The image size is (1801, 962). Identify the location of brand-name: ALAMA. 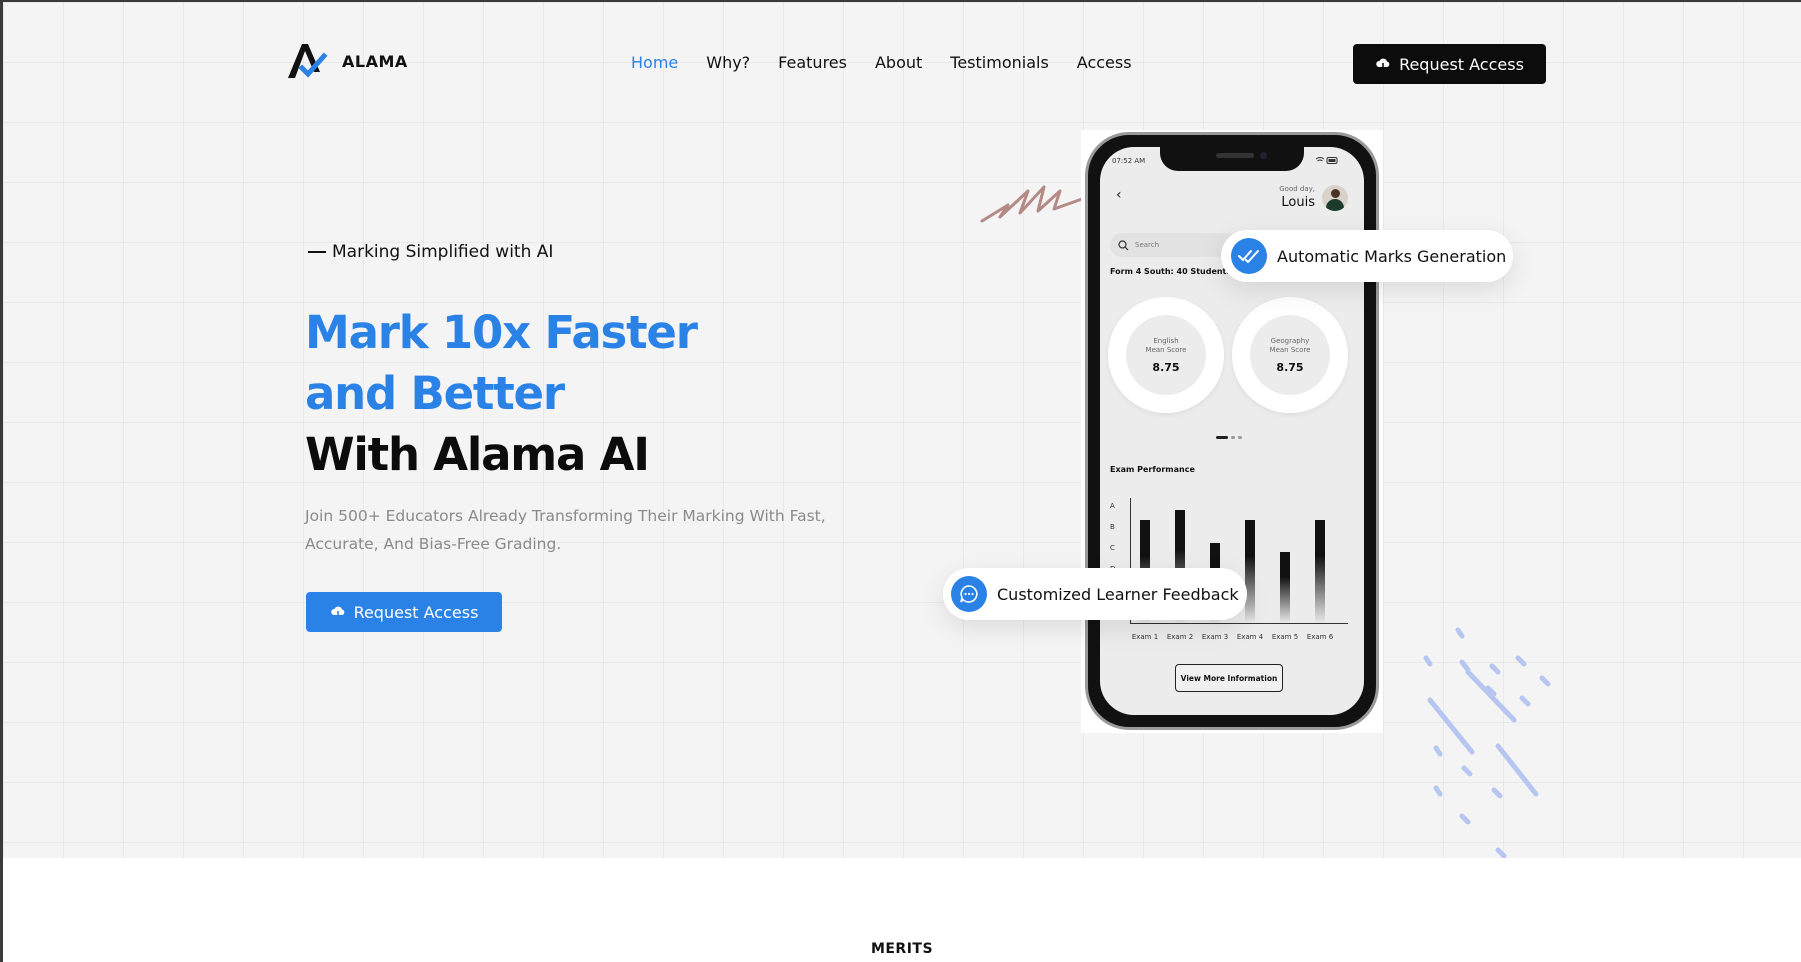
(375, 61).